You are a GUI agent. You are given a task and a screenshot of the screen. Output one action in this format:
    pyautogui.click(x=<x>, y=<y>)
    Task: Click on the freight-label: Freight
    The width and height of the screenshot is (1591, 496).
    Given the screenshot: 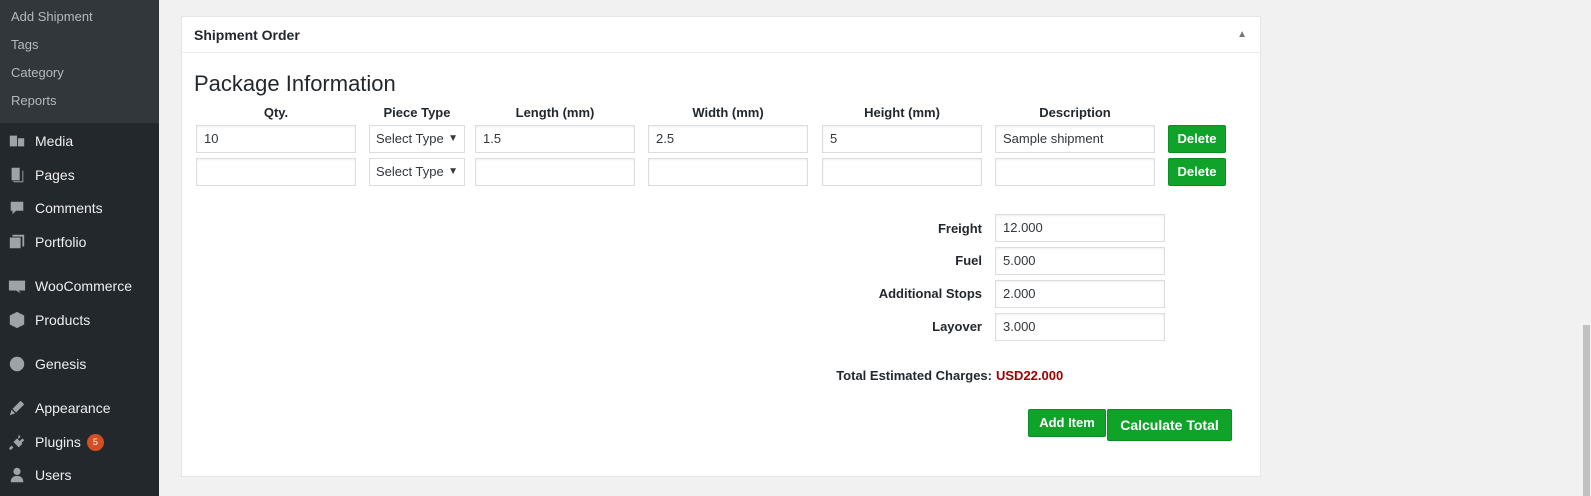 What is the action you would take?
    pyautogui.click(x=959, y=228)
    